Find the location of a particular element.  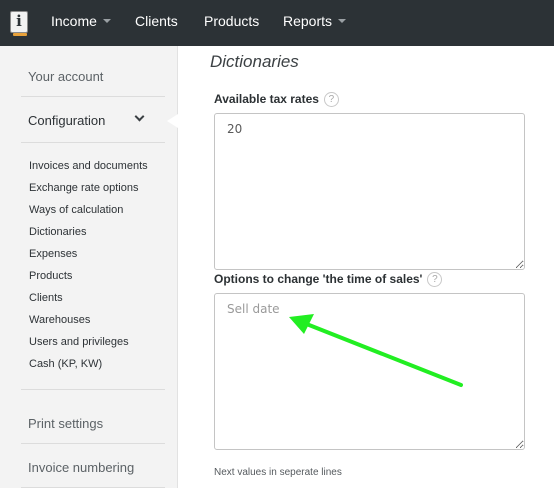

nav-products-label: Products is located at coordinates (232, 21).